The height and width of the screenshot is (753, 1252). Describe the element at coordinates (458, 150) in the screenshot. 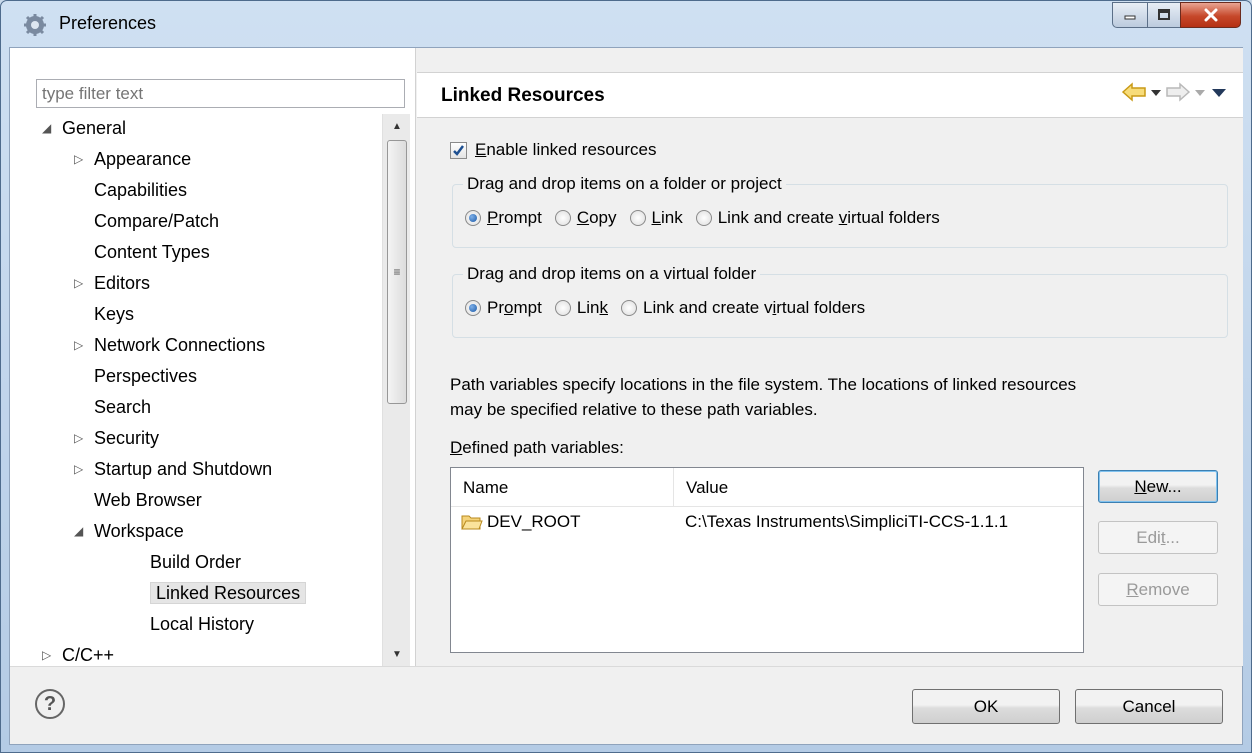

I see `checkmark-icon` at that location.